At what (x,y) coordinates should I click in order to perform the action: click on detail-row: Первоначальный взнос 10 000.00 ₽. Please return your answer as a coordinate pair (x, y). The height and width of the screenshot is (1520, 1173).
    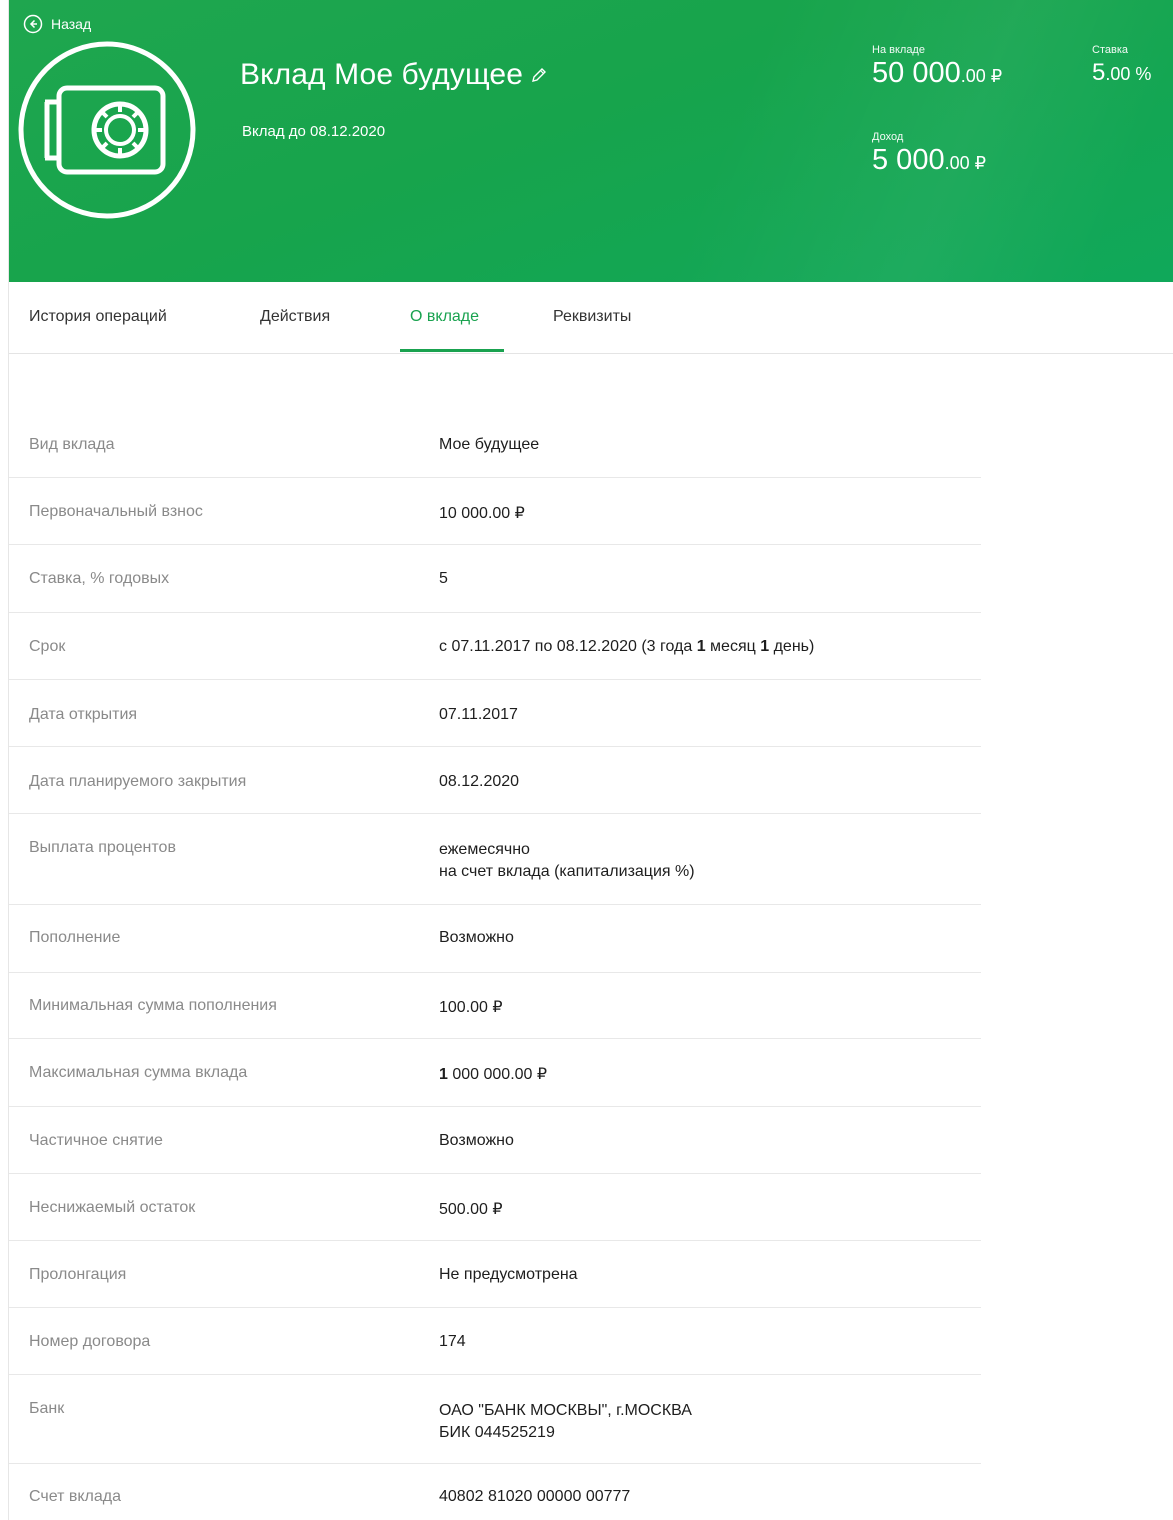
    Looking at the image, I should click on (495, 511).